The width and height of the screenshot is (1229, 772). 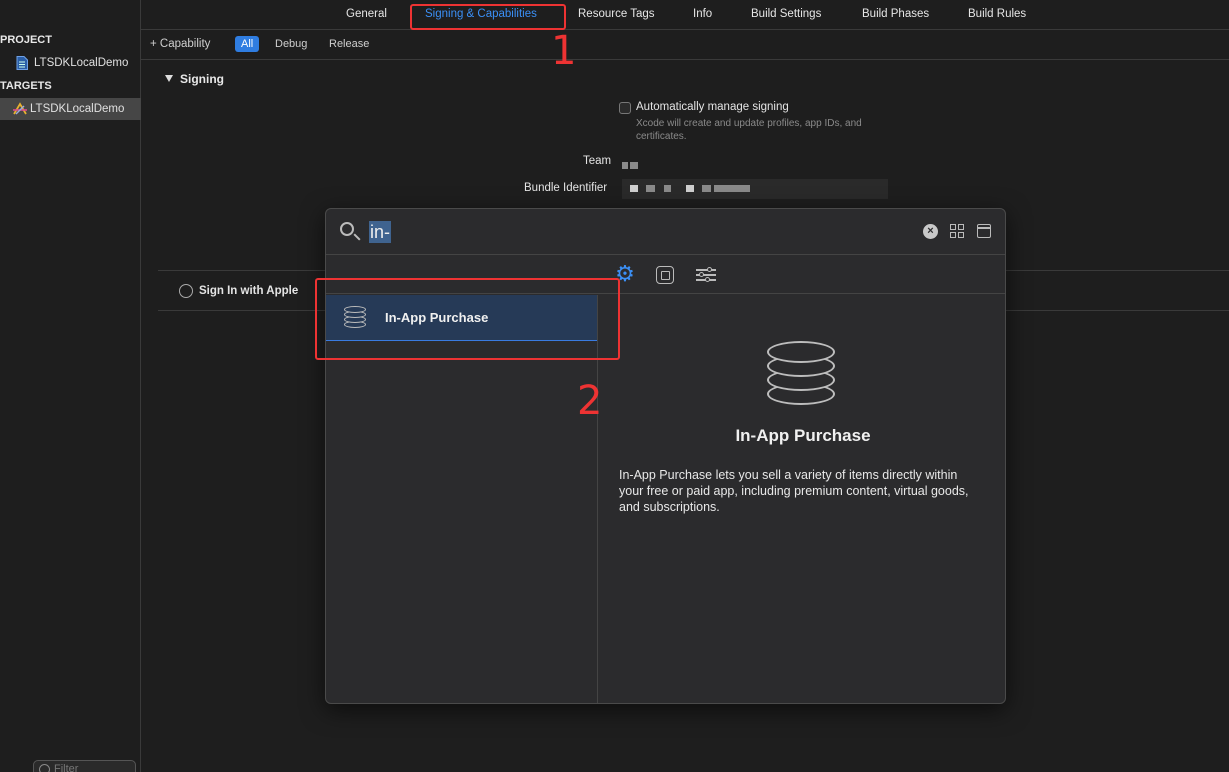 I want to click on annotation-number-1: 1, so click(x=564, y=51).